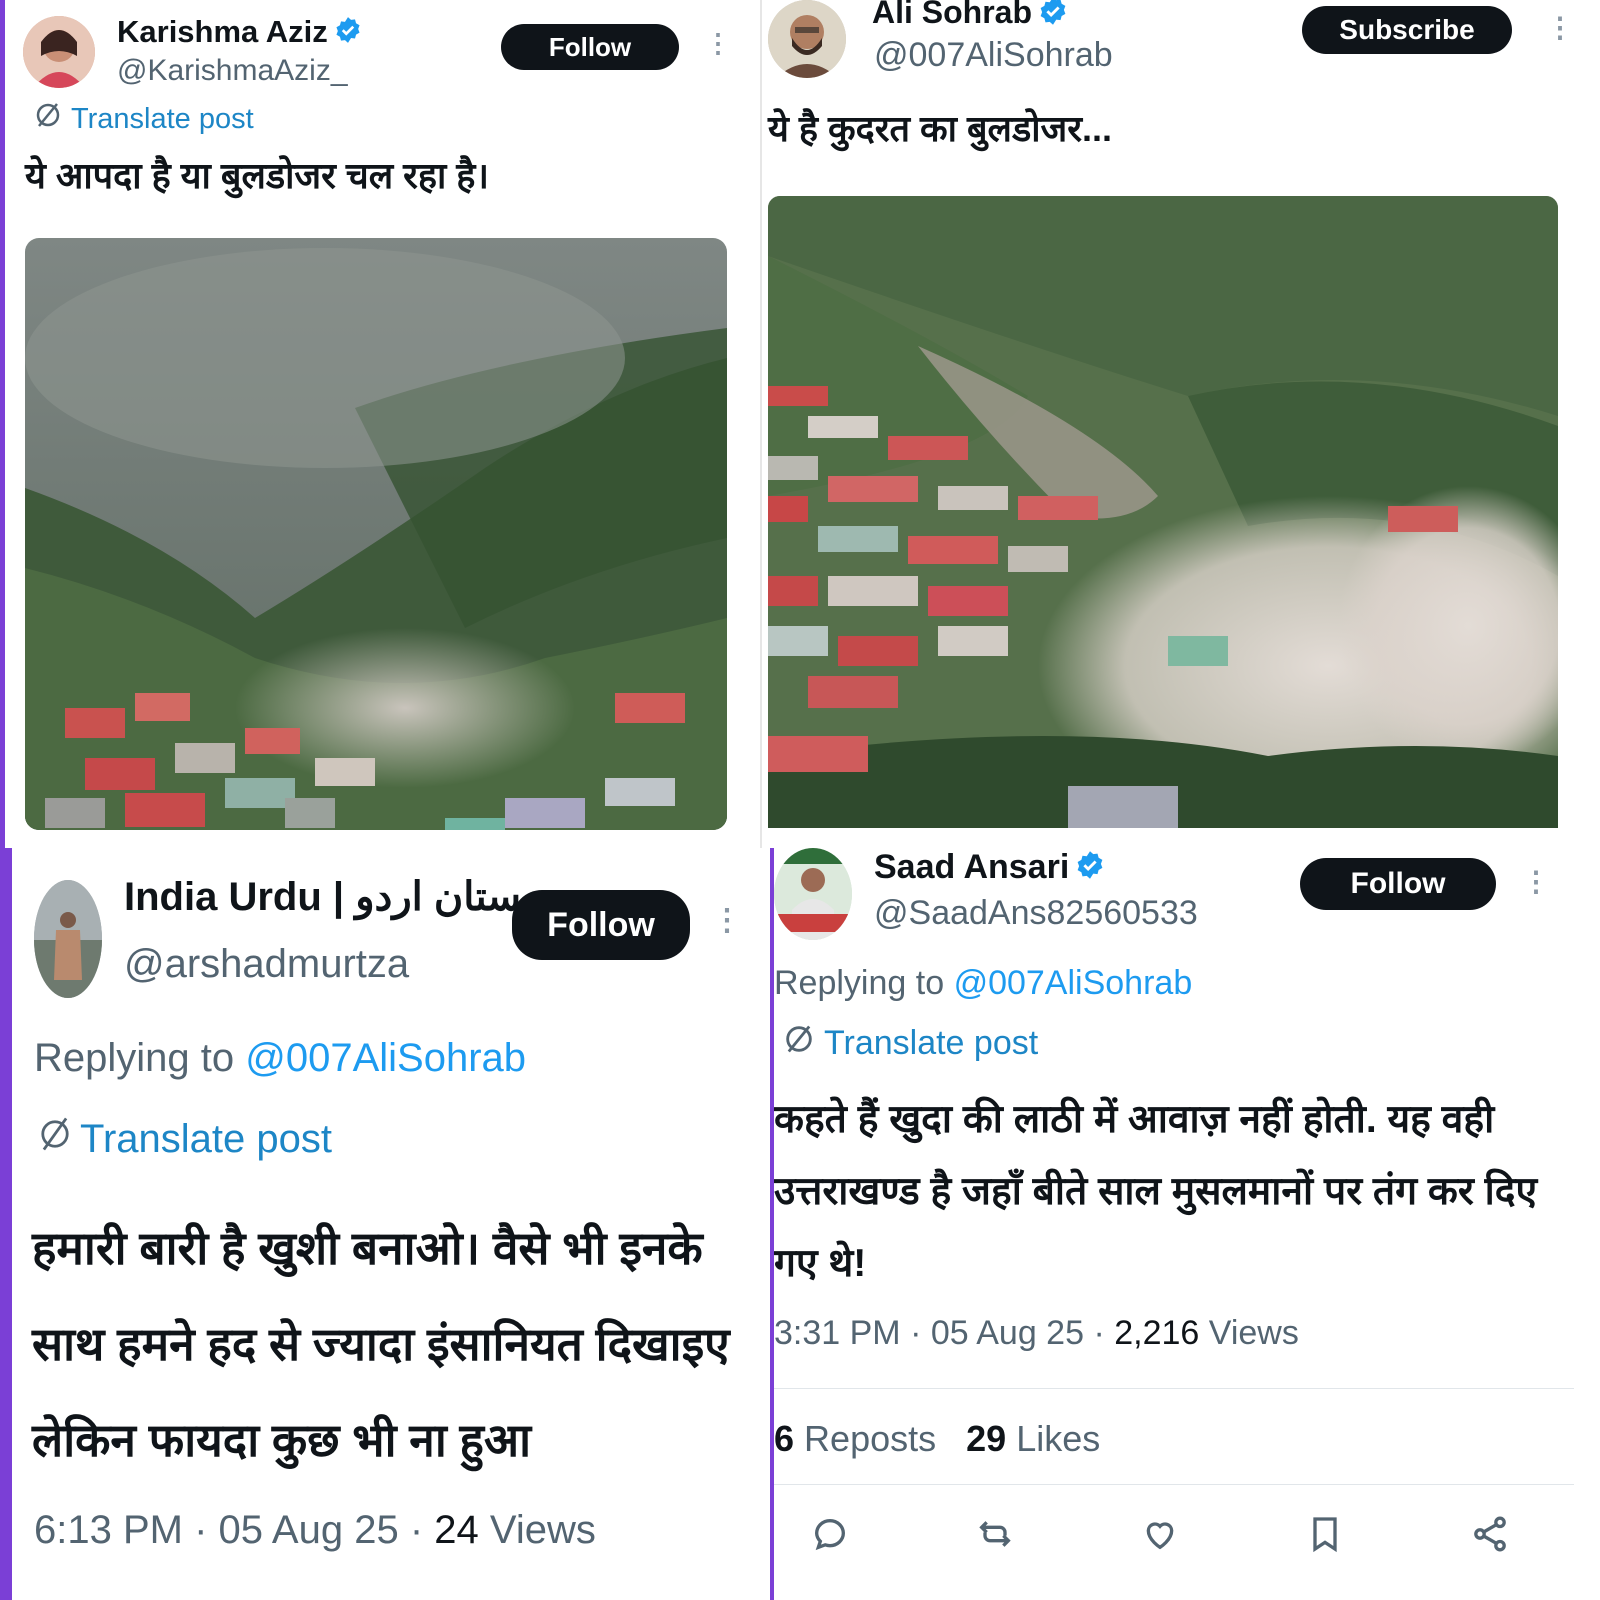  What do you see at coordinates (232, 71) in the screenshot?
I see `author-handle: @KarishmaAziz_` at bounding box center [232, 71].